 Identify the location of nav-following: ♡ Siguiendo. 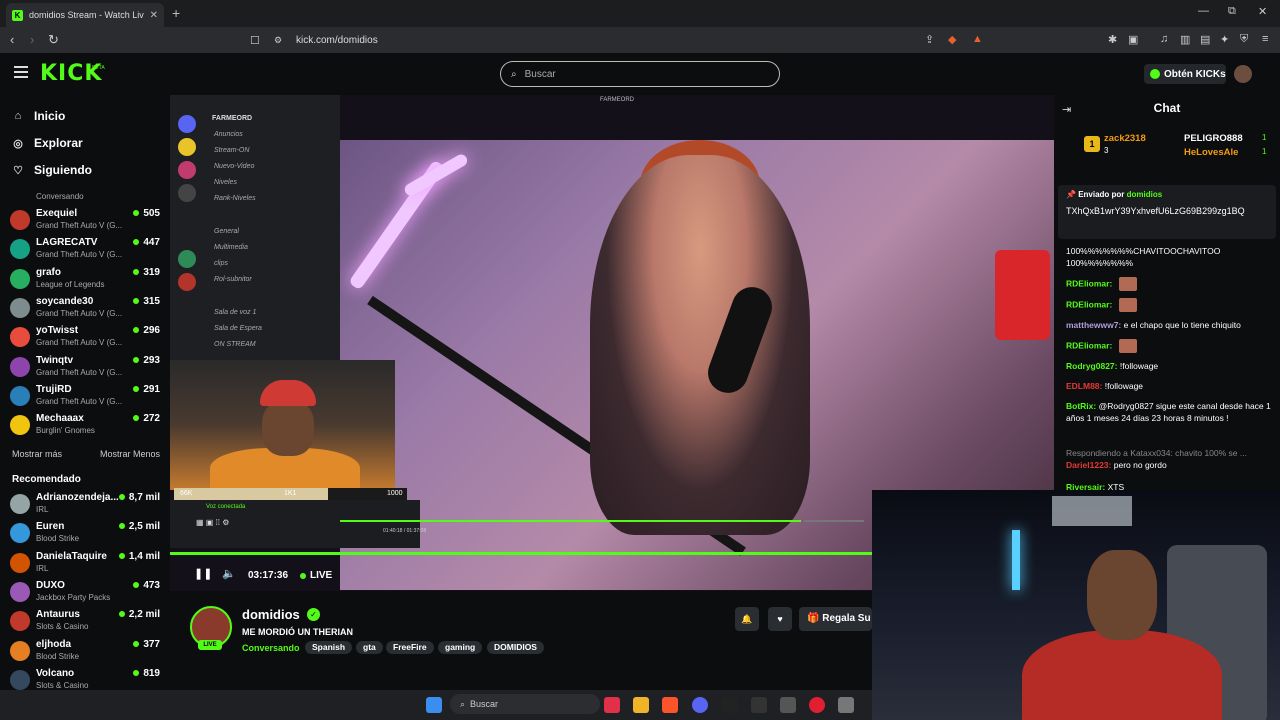
(52, 170).